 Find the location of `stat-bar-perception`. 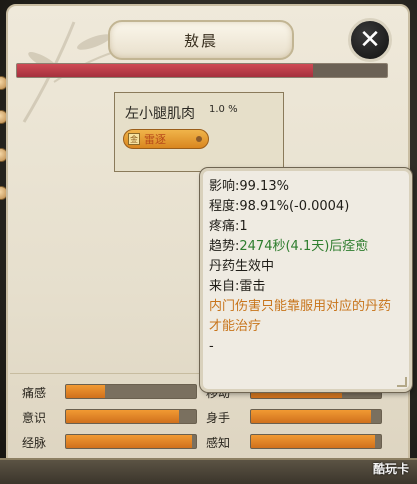

stat-bar-perception is located at coordinates (316, 441).